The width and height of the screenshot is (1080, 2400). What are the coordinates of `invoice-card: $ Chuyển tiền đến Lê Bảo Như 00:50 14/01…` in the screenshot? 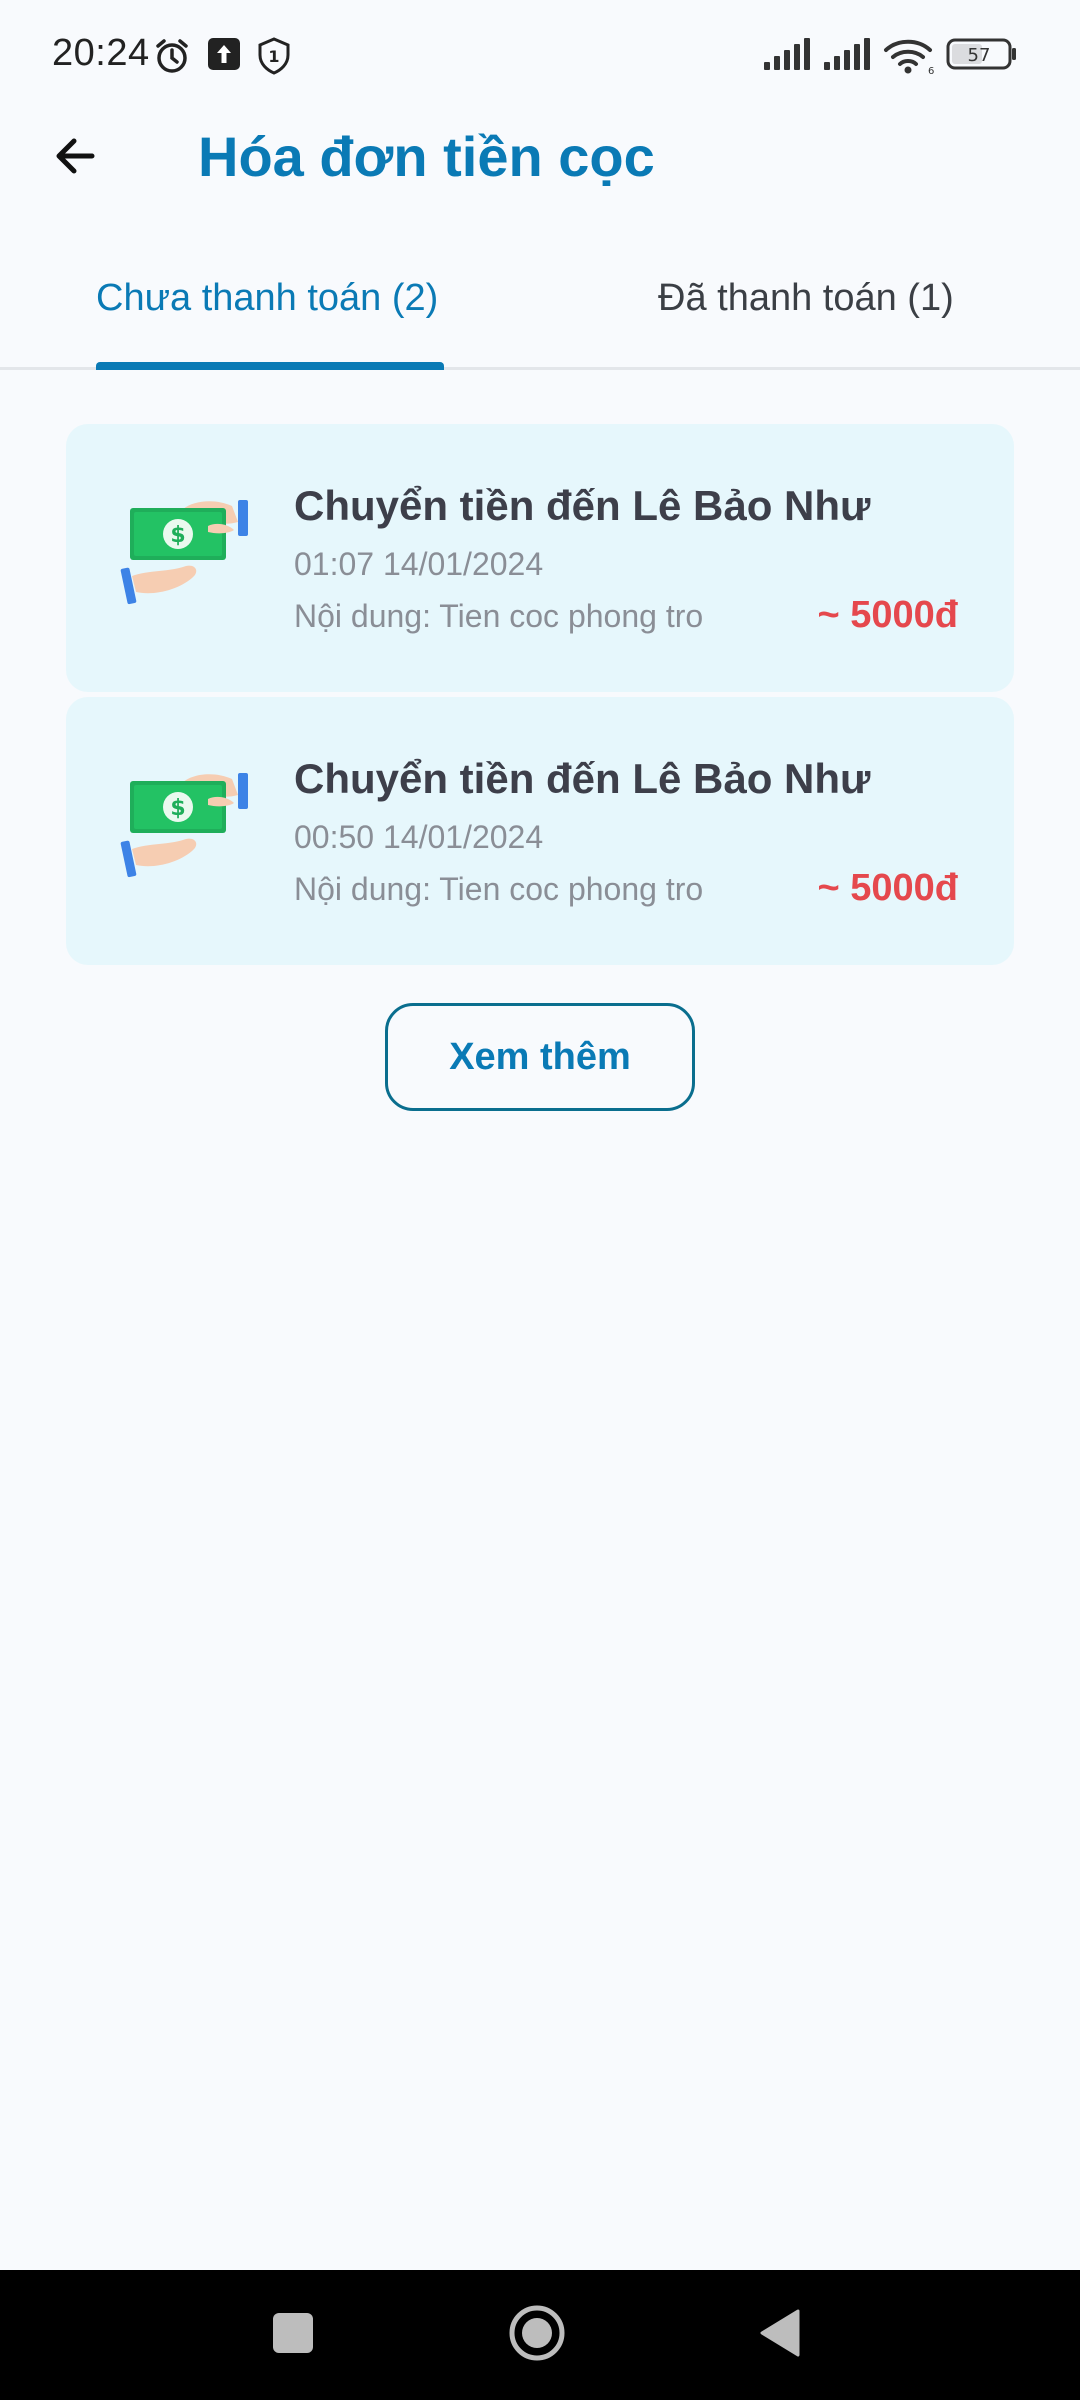 It's located at (540, 831).